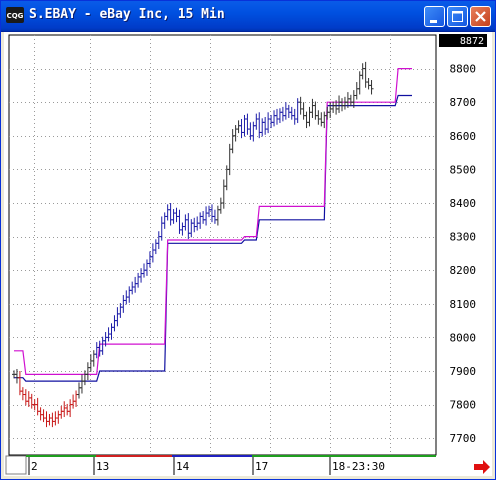 Image resolution: width=496 pixels, height=480 pixels. I want to click on y-tick-label: 8000, so click(463, 337).